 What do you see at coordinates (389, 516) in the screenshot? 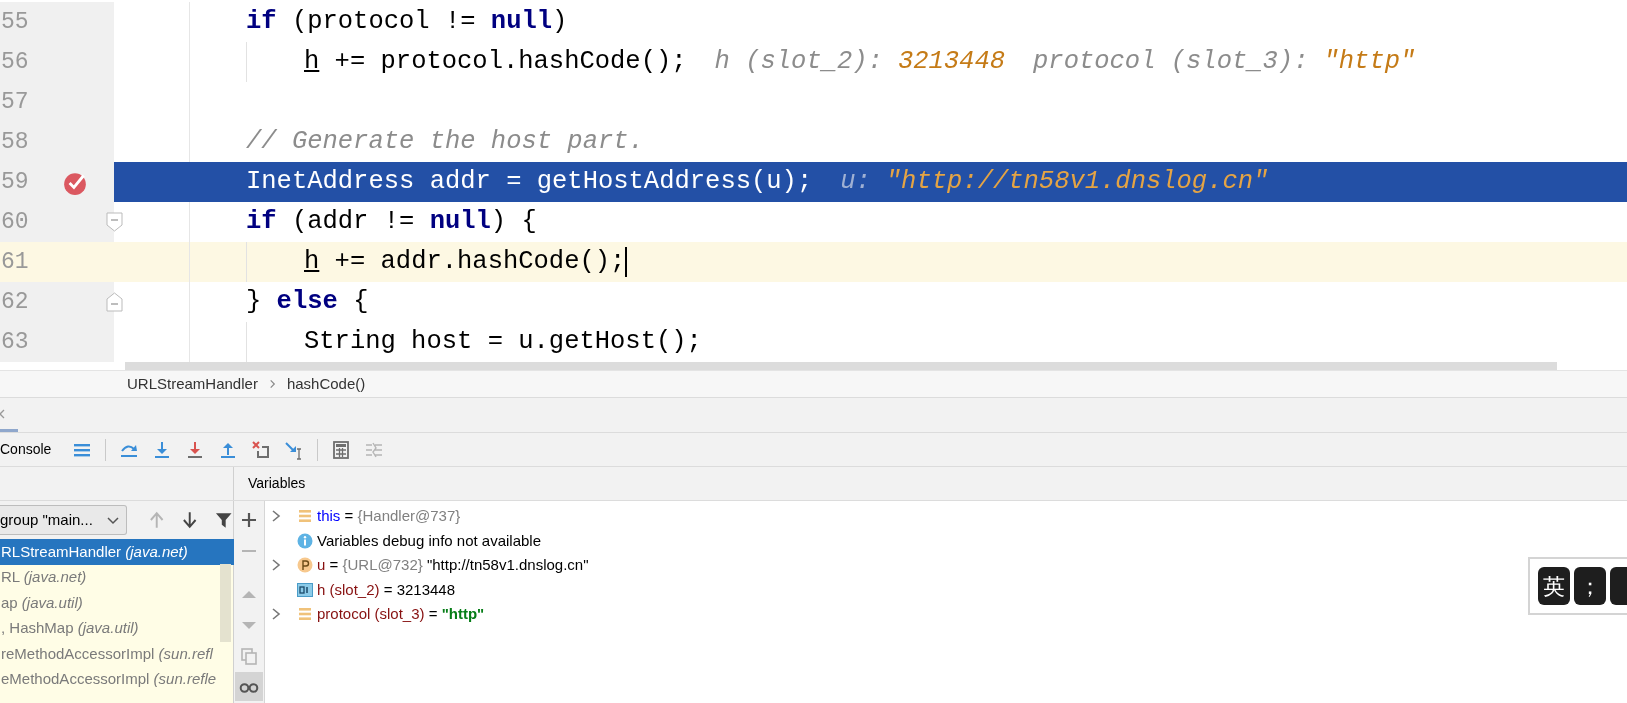
I see `variable-text: this = {Handler@737}` at bounding box center [389, 516].